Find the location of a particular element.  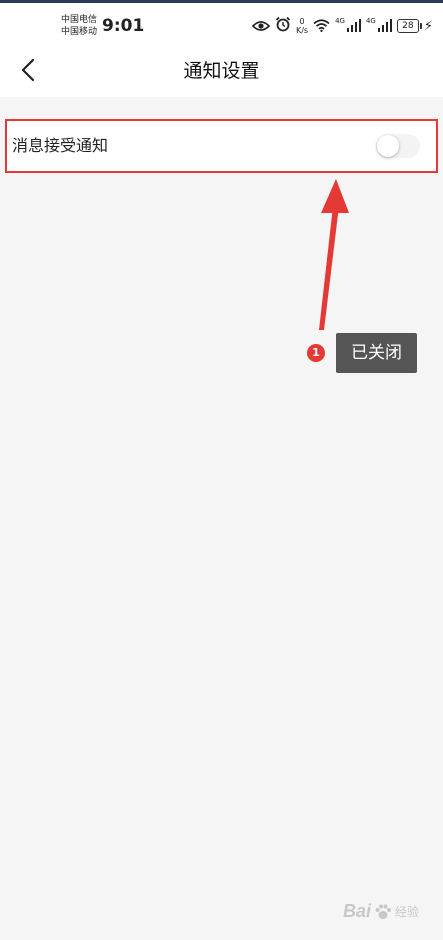

baidu-watermark: Bai 经验 is located at coordinates (381, 911).